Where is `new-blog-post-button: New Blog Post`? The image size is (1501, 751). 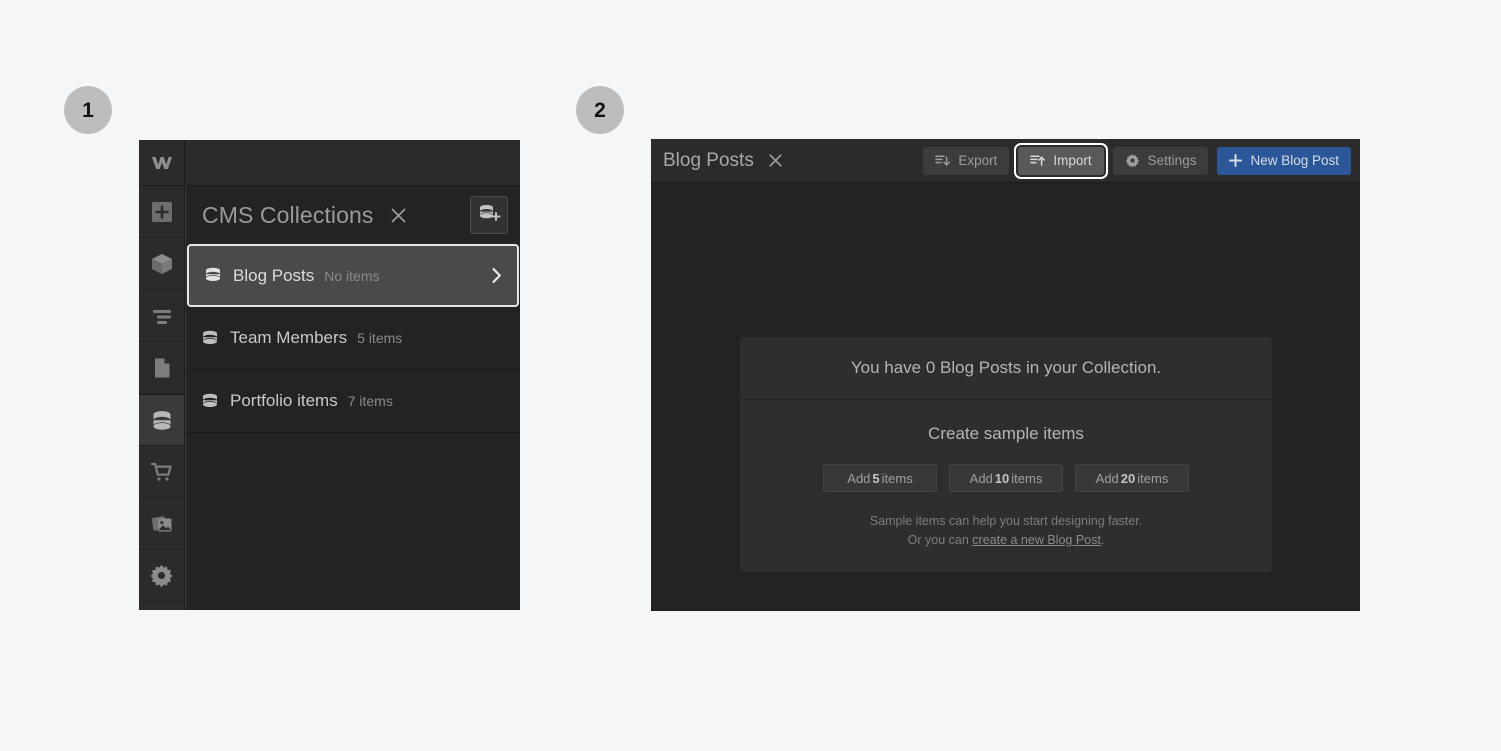
new-blog-post-button: New Blog Post is located at coordinates (1284, 160).